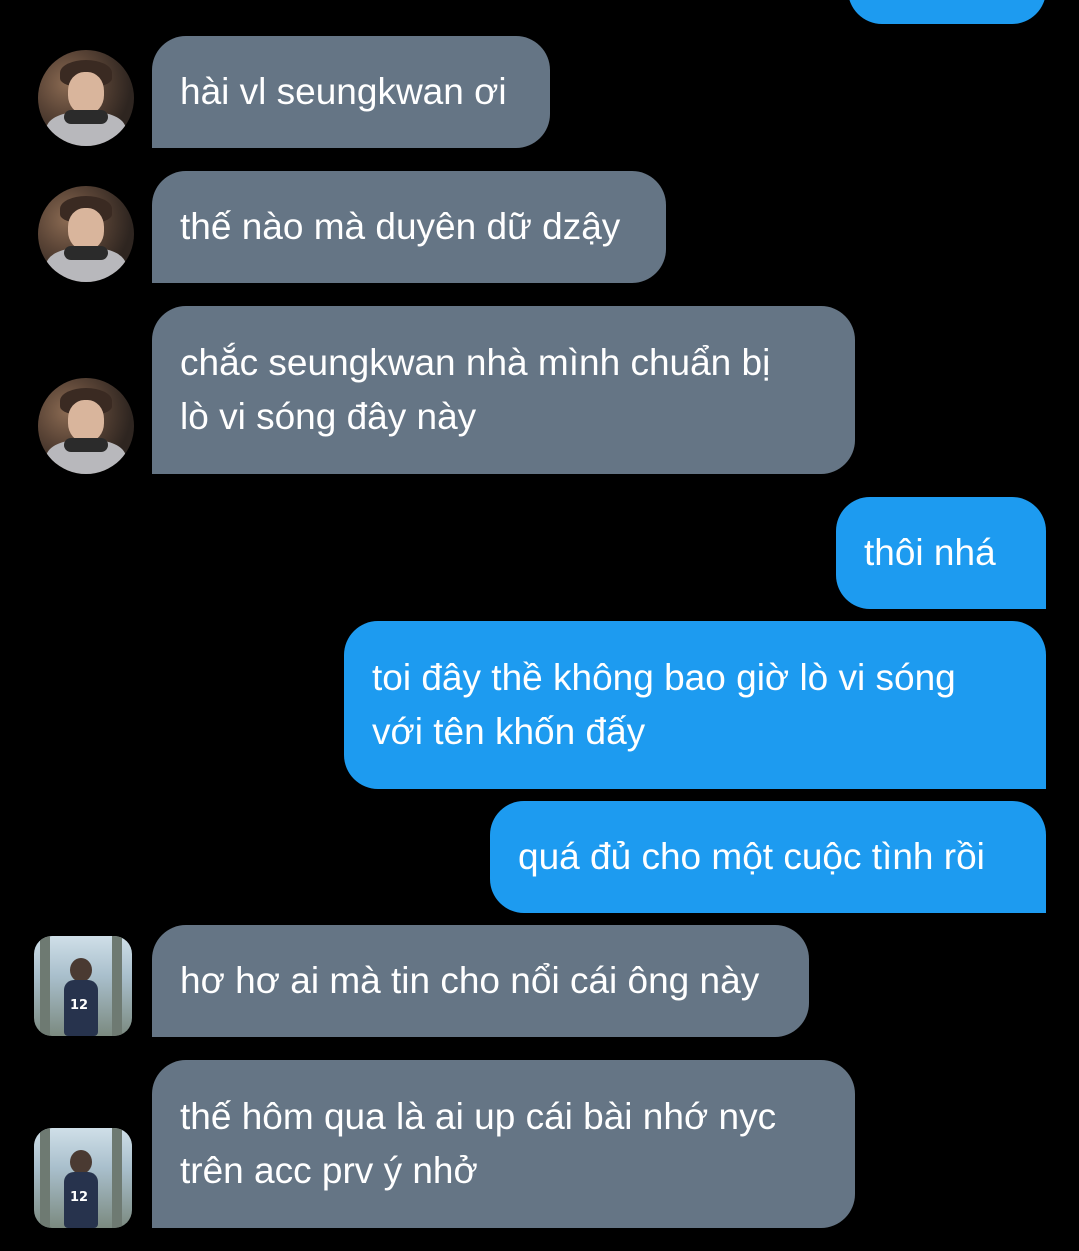 This screenshot has height=1251, width=1079. Describe the element at coordinates (469, 981) in the screenshot. I see `message-text: hơ hơ ai mà tin cho nổi cái ông này` at that location.